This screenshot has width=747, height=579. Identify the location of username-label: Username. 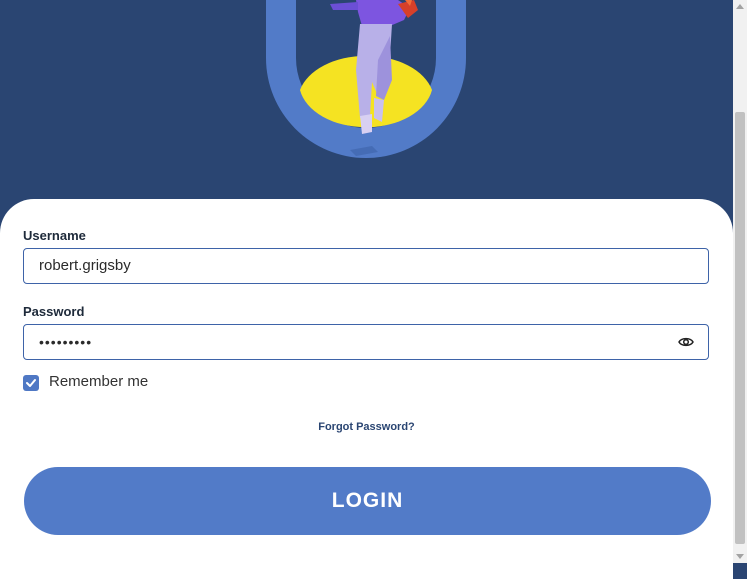
(54, 235).